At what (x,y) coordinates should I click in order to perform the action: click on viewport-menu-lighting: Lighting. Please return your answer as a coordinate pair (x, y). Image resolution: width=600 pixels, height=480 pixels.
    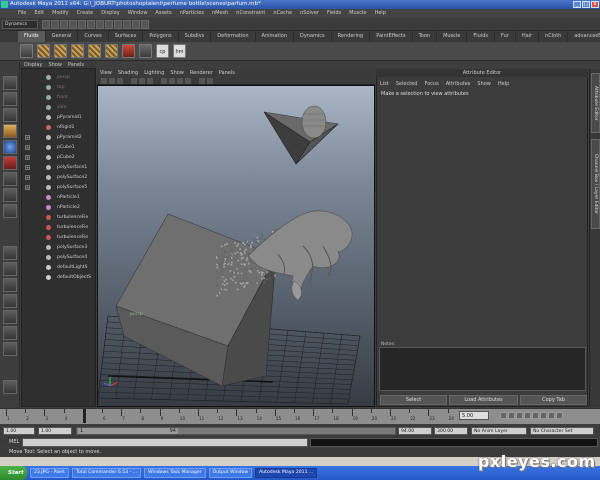
    Looking at the image, I should click on (154, 73).